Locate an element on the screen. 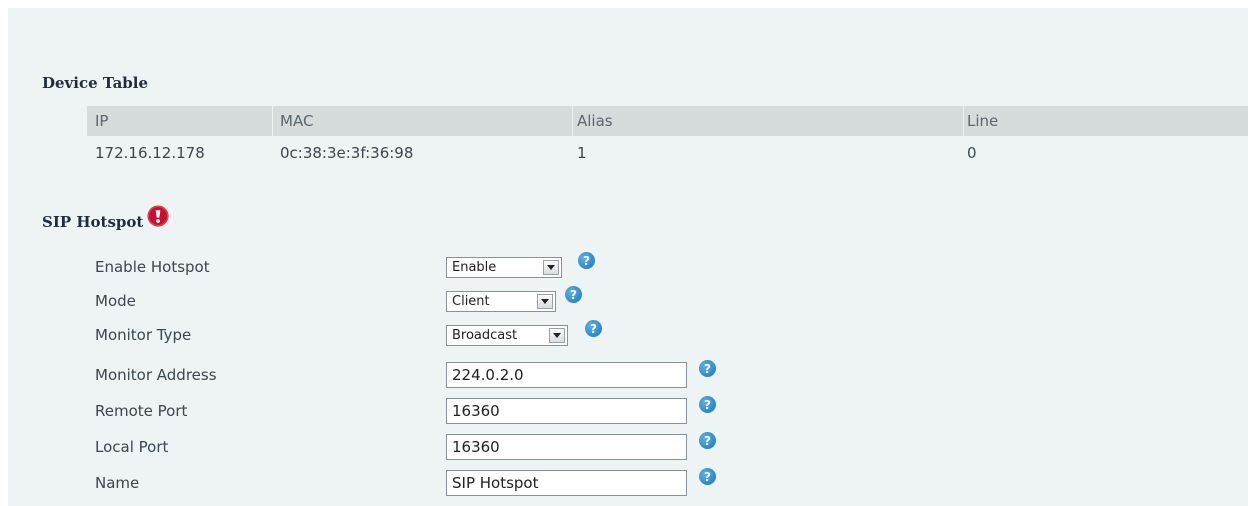 The width and height of the screenshot is (1248, 506). column-header-line: Line is located at coordinates (983, 121).